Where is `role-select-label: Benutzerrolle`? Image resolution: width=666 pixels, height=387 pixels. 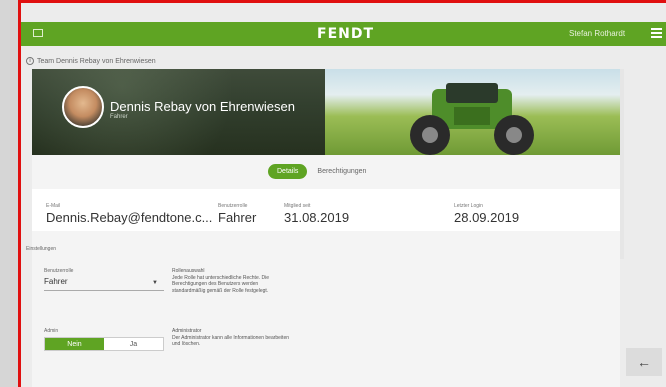
role-select-label: Benutzerrolle is located at coordinates (59, 271).